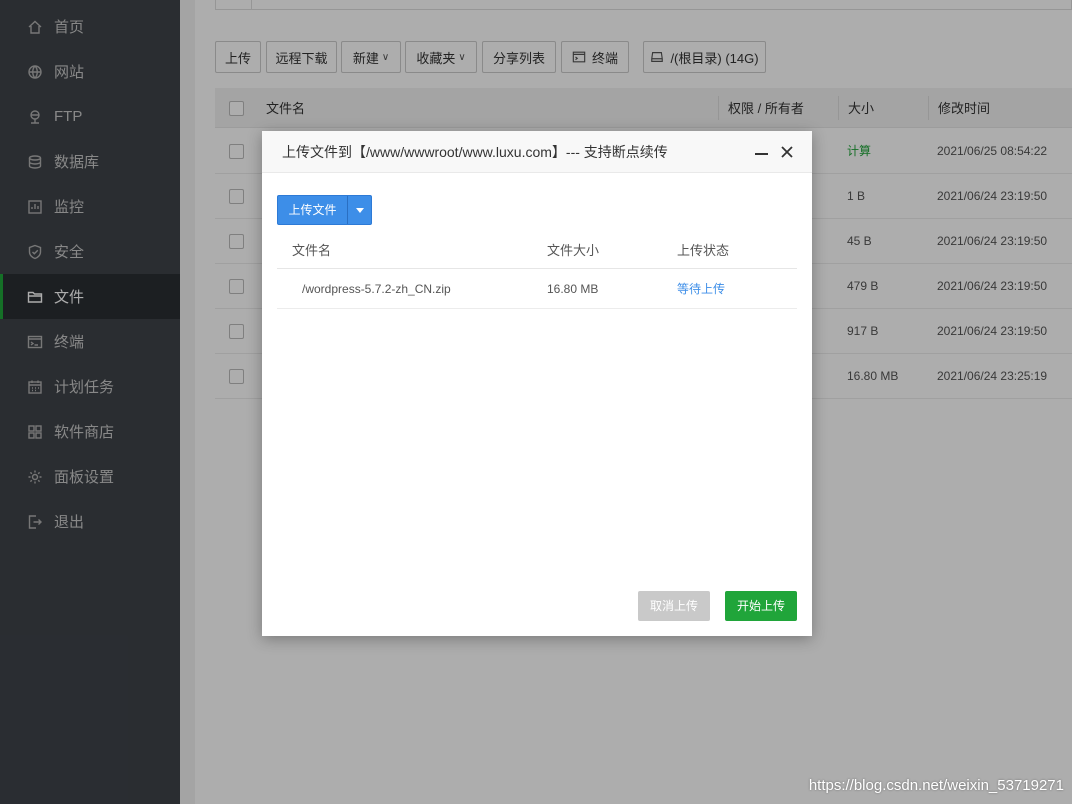  What do you see at coordinates (787, 152) in the screenshot?
I see `close-icon` at bounding box center [787, 152].